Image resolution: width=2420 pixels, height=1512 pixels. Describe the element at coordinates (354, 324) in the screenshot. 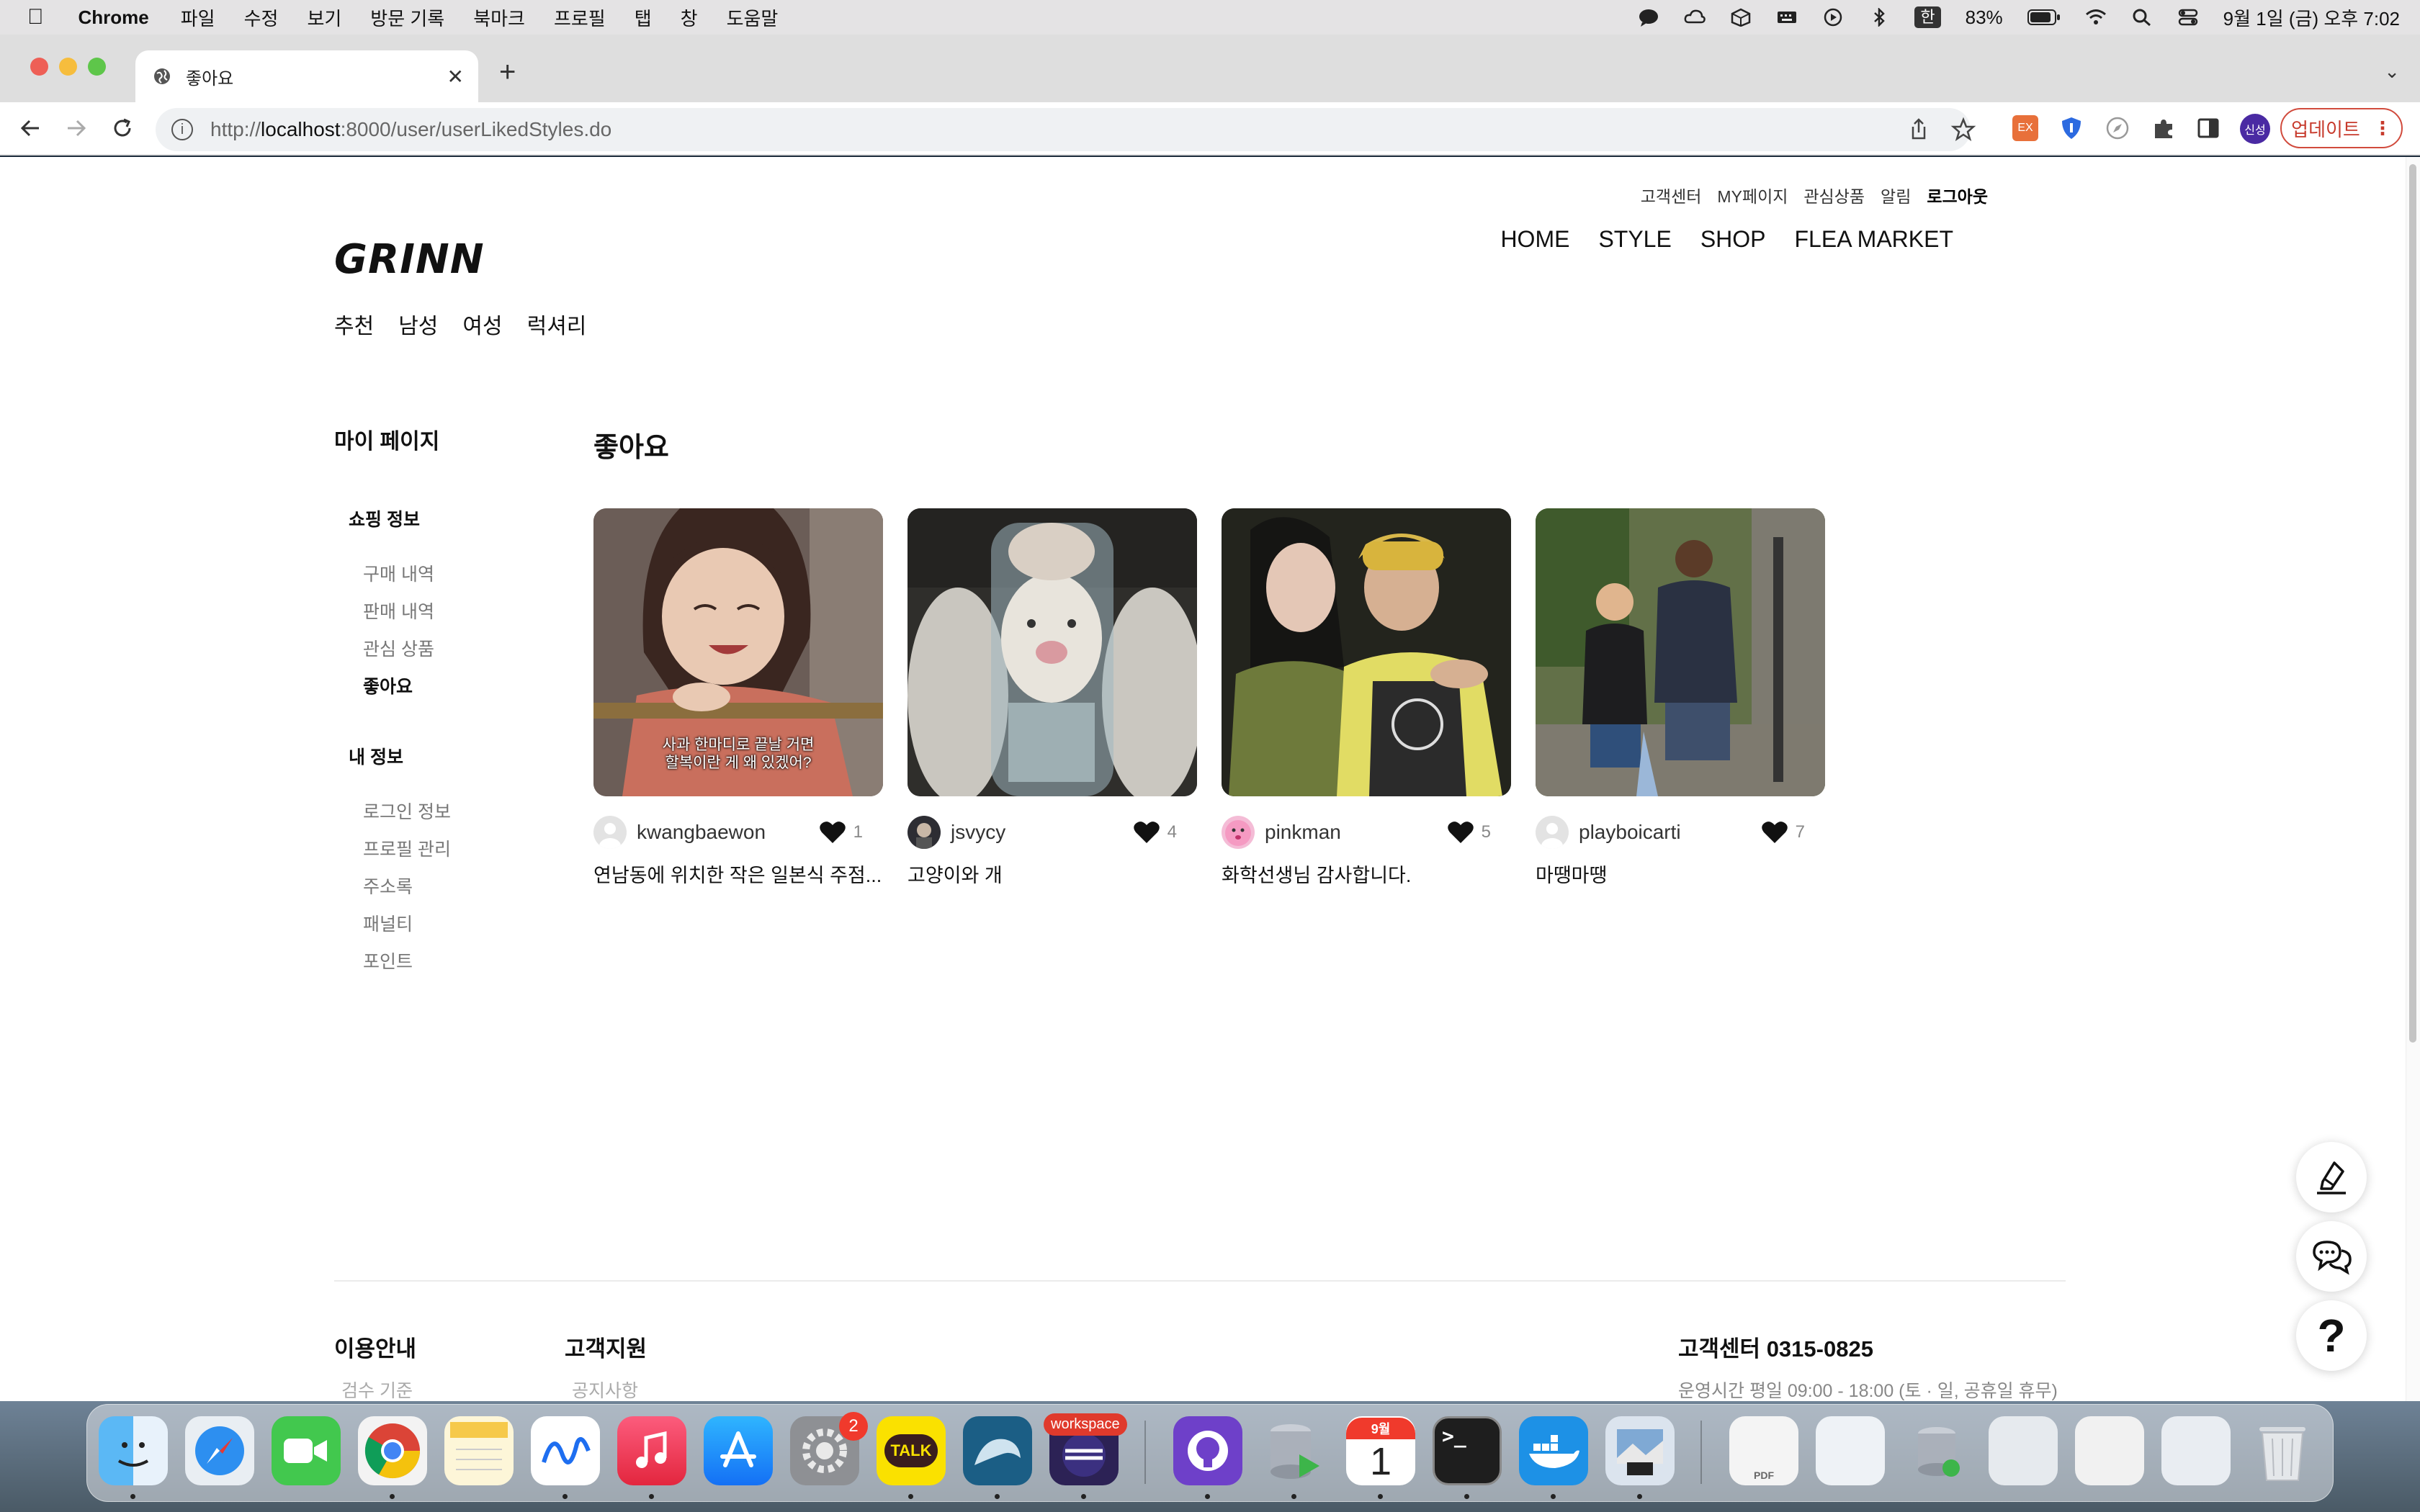

I see `category-recommended: 추천` at that location.